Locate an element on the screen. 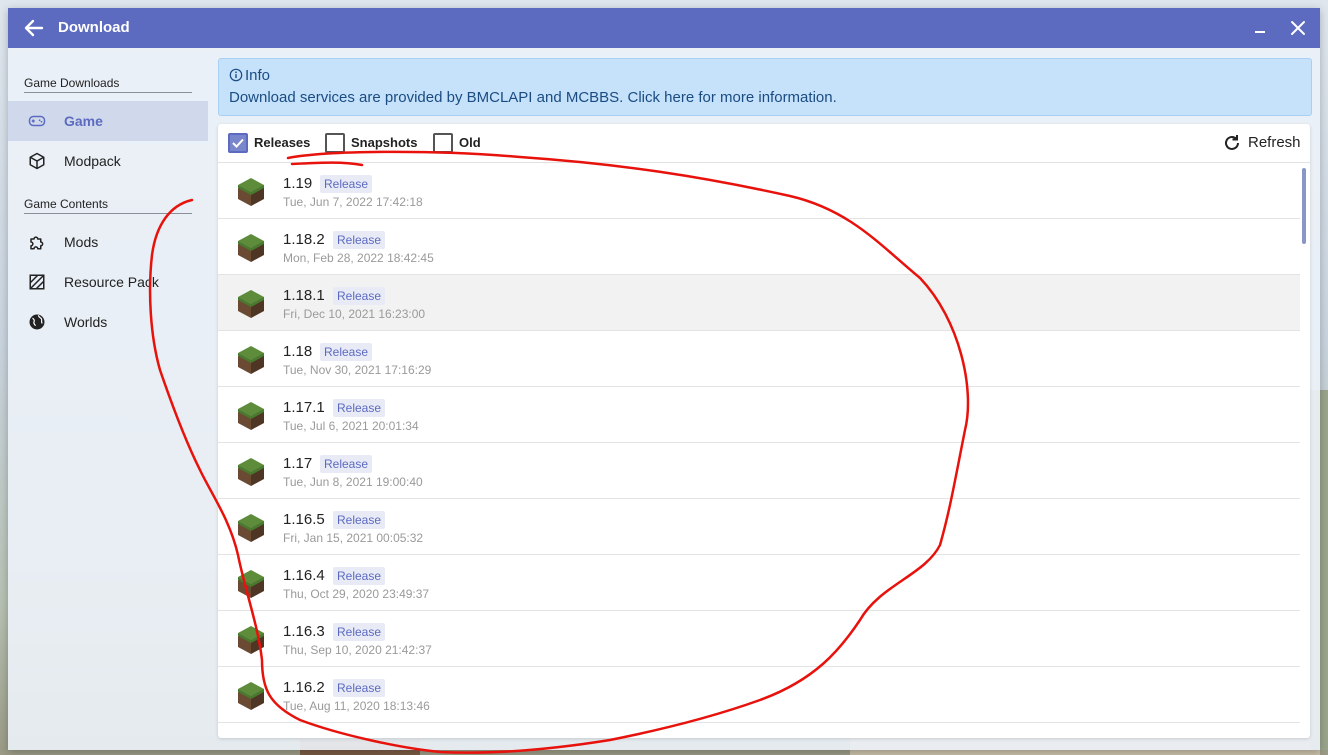  version-row: 1.16.4 Release Thu, Oct 29, 2020 23:49:37 is located at coordinates (759, 583).